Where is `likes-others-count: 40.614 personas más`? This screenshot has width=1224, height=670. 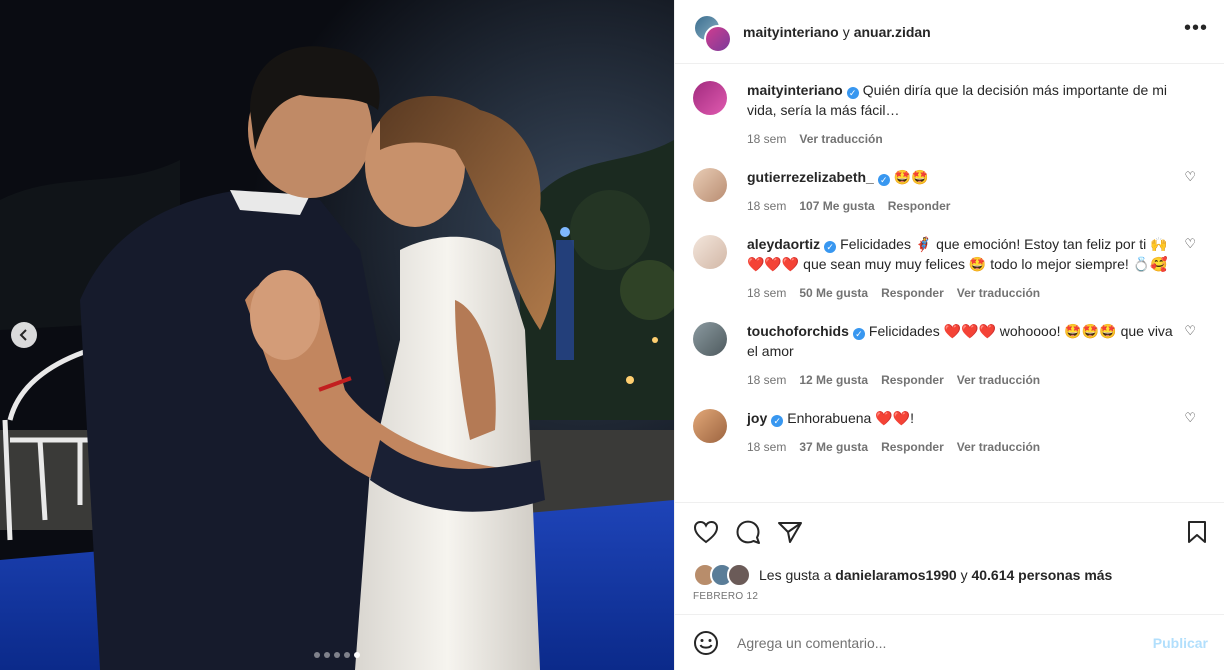
likes-others-count: 40.614 personas más is located at coordinates (1041, 575).